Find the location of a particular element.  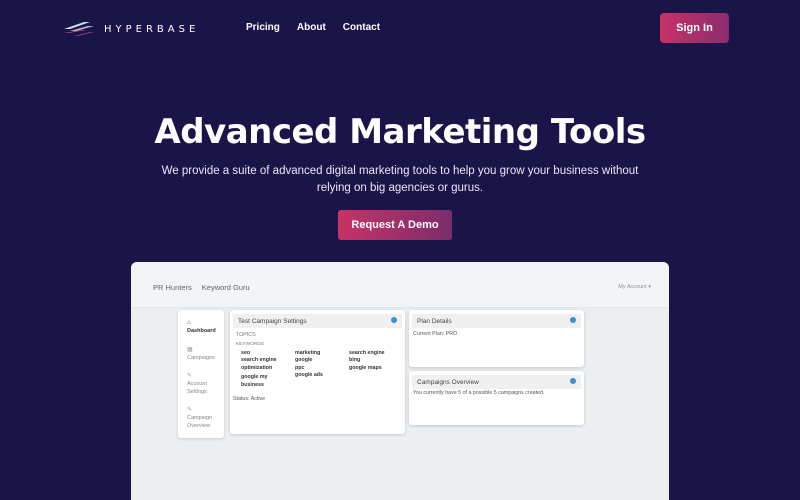

nav-pricing: Pricing is located at coordinates (263, 27).